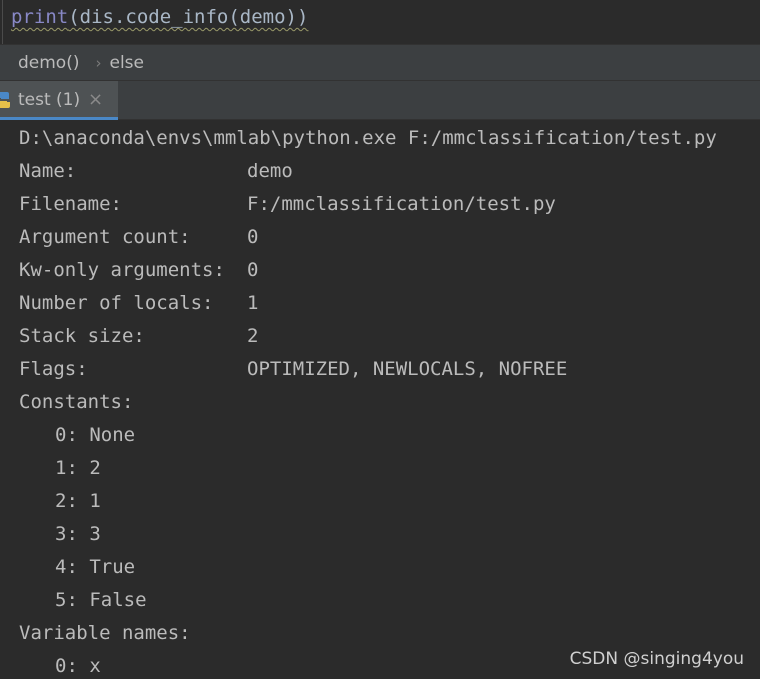 The width and height of the screenshot is (760, 679). Describe the element at coordinates (656, 659) in the screenshot. I see `watermark: CSDN @singing4you` at that location.